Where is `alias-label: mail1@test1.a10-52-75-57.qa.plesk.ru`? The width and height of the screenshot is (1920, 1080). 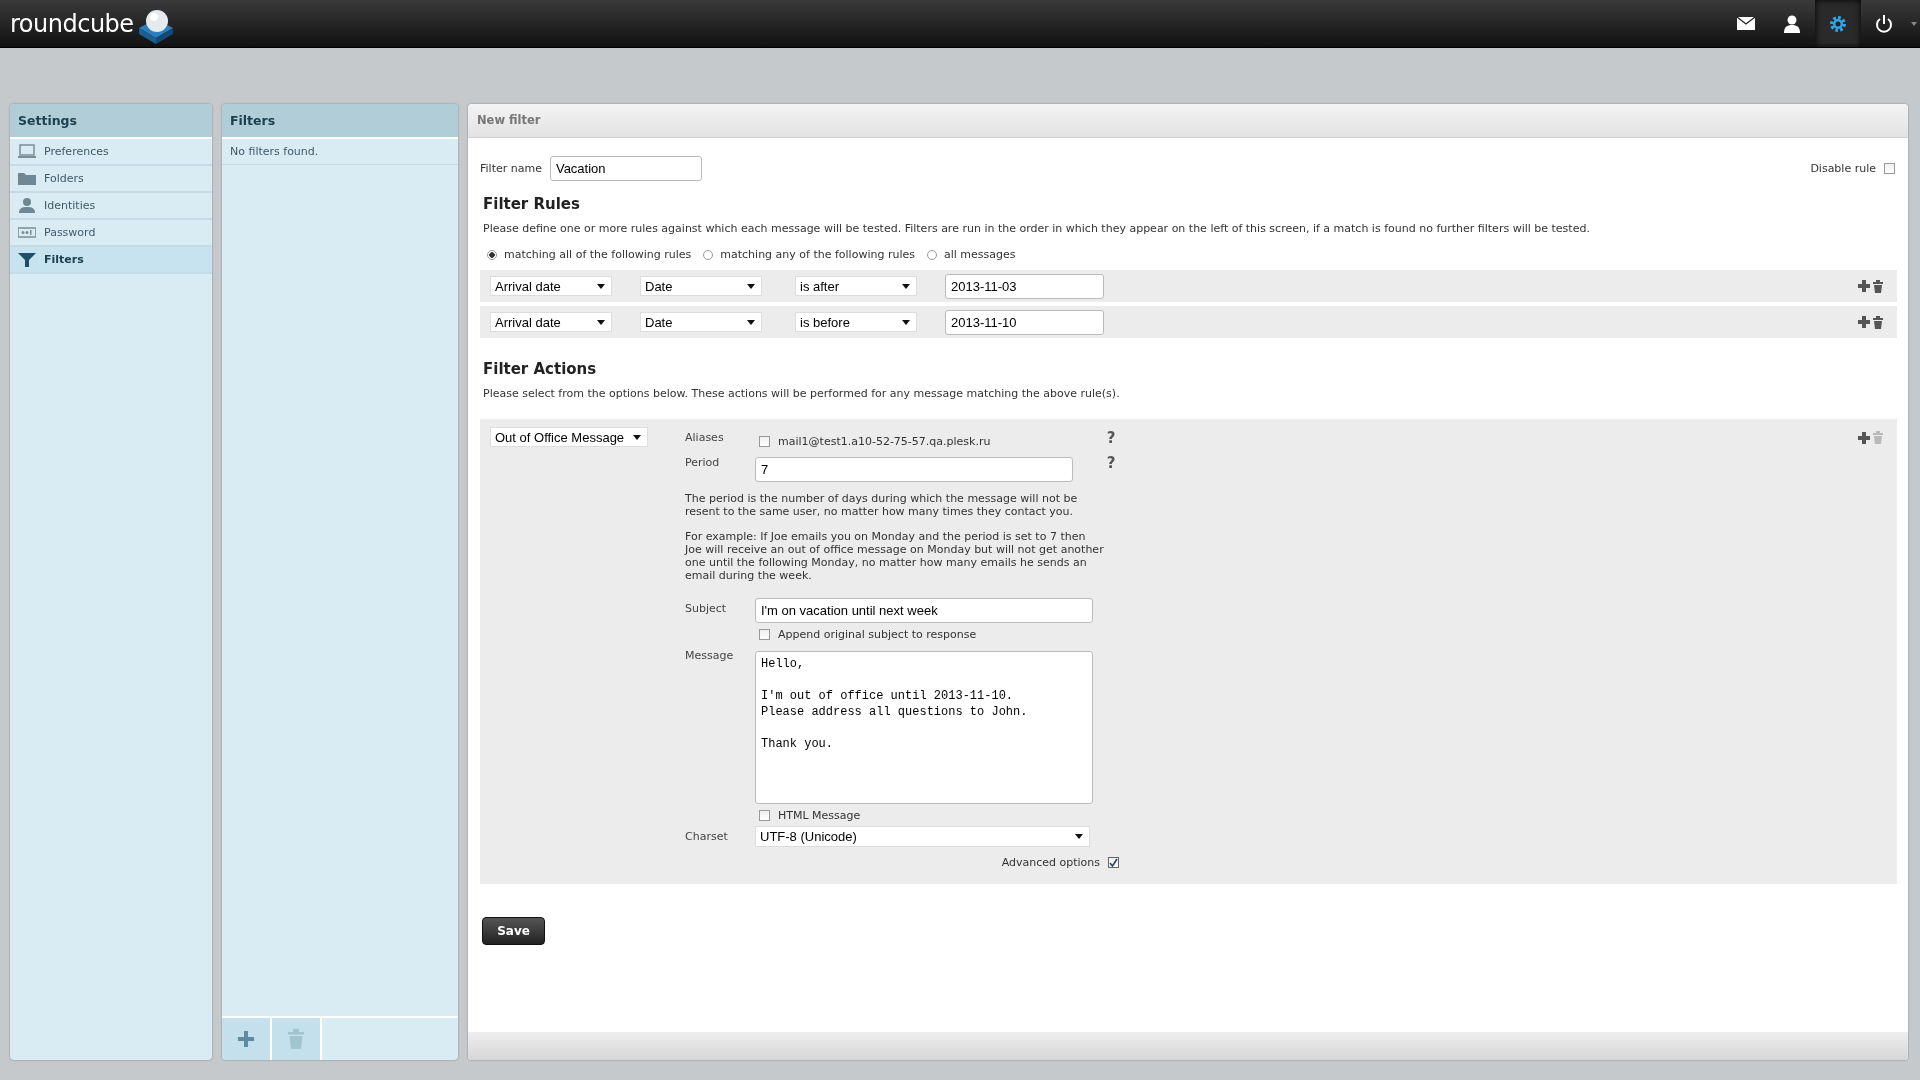 alias-label: mail1@test1.a10-52-75-57.qa.plesk.ru is located at coordinates (884, 441).